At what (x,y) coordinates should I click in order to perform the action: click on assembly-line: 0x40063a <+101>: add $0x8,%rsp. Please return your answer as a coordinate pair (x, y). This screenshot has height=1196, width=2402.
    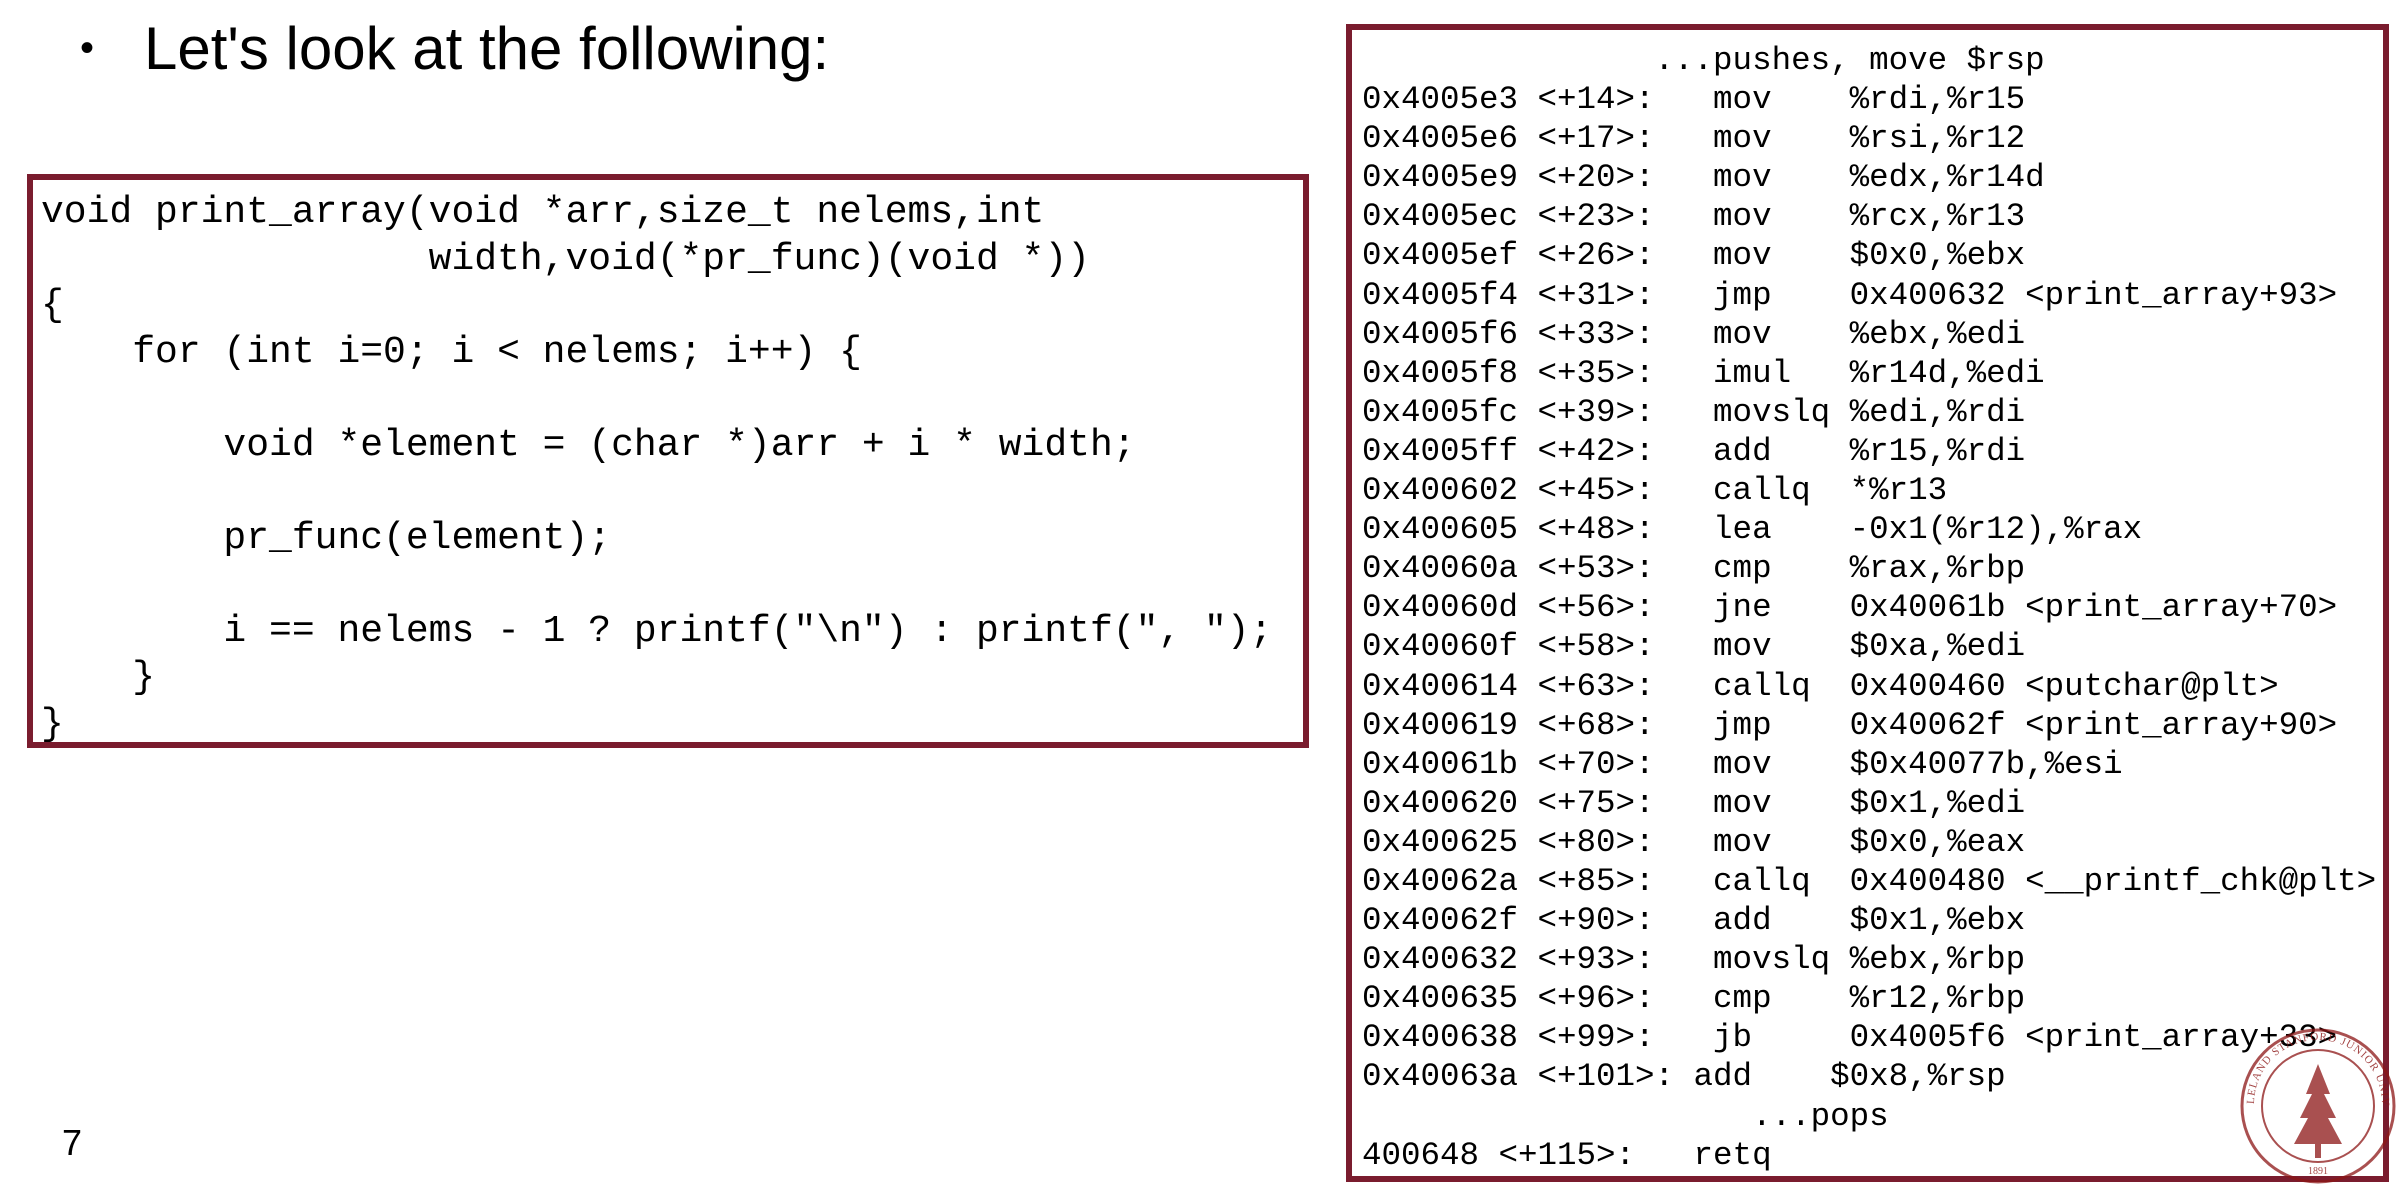
    Looking at the image, I should click on (1684, 1077).